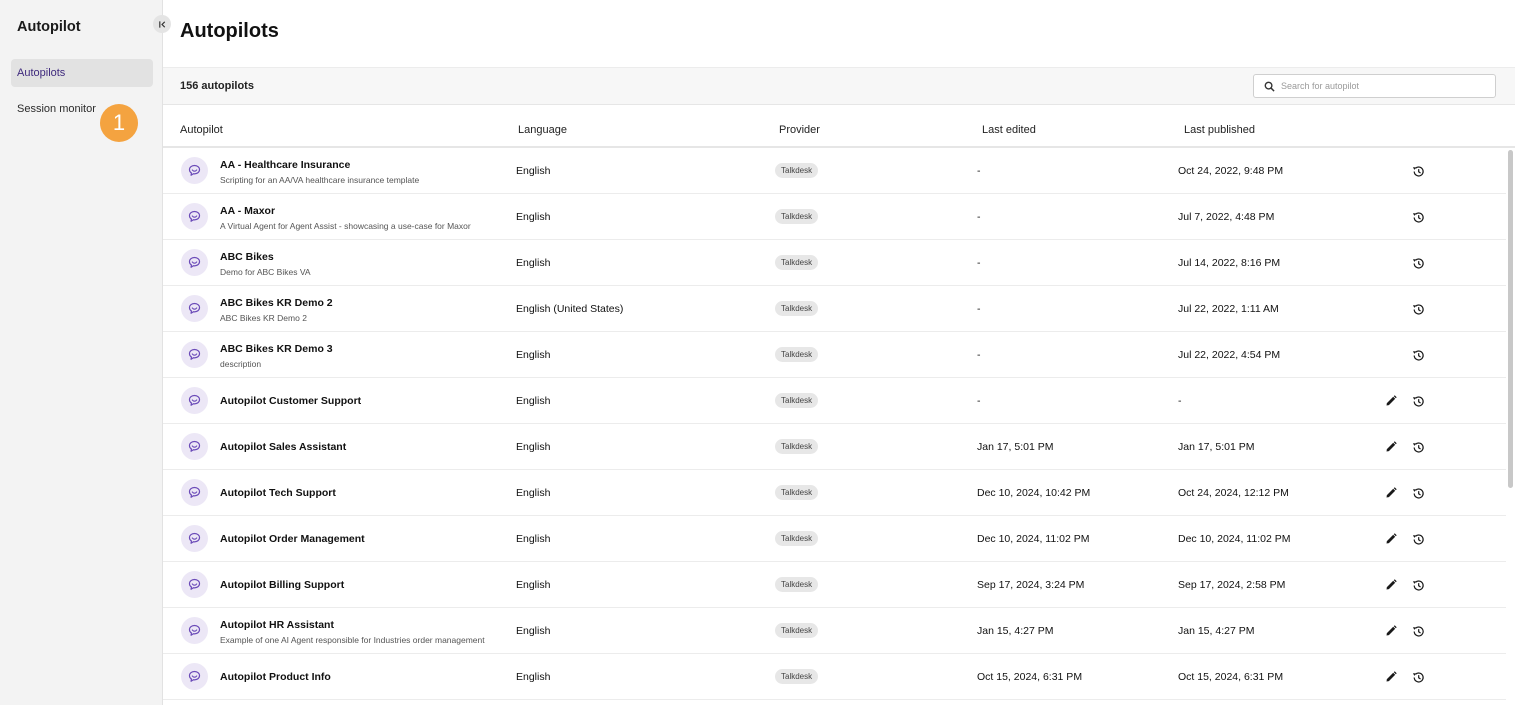 The width and height of the screenshot is (1515, 705). I want to click on autopilot-name: Autopilot Tech Support, so click(278, 493).